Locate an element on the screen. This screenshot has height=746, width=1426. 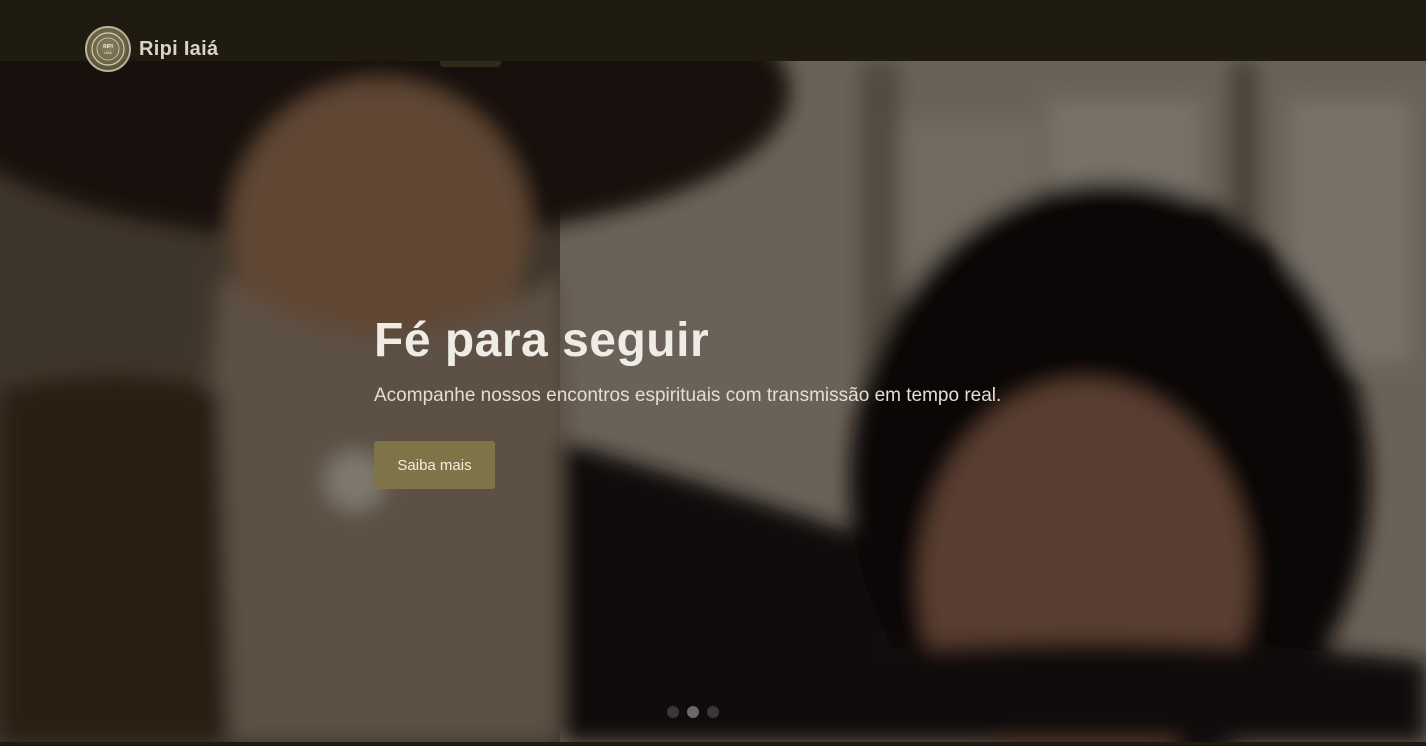
brand-name: Ripi Iaiá is located at coordinates (179, 48).